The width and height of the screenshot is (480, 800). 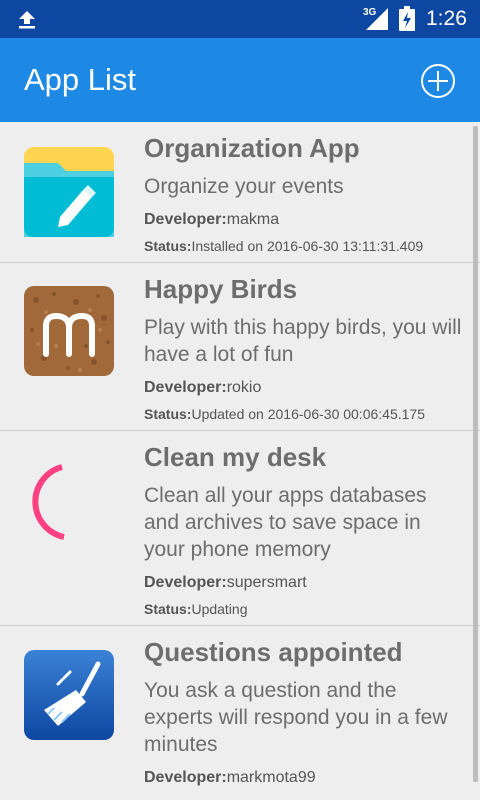 I want to click on scrollbar, so click(x=475, y=454).